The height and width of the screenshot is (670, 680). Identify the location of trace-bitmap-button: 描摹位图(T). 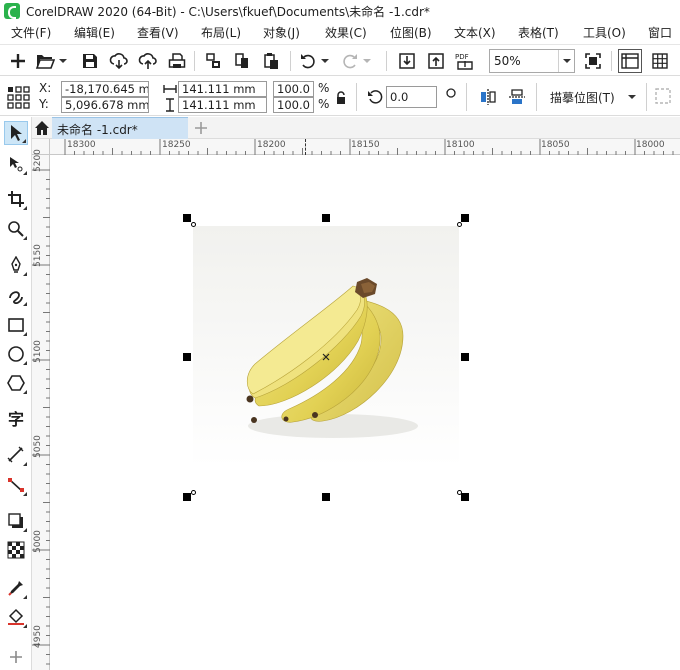
(594, 97).